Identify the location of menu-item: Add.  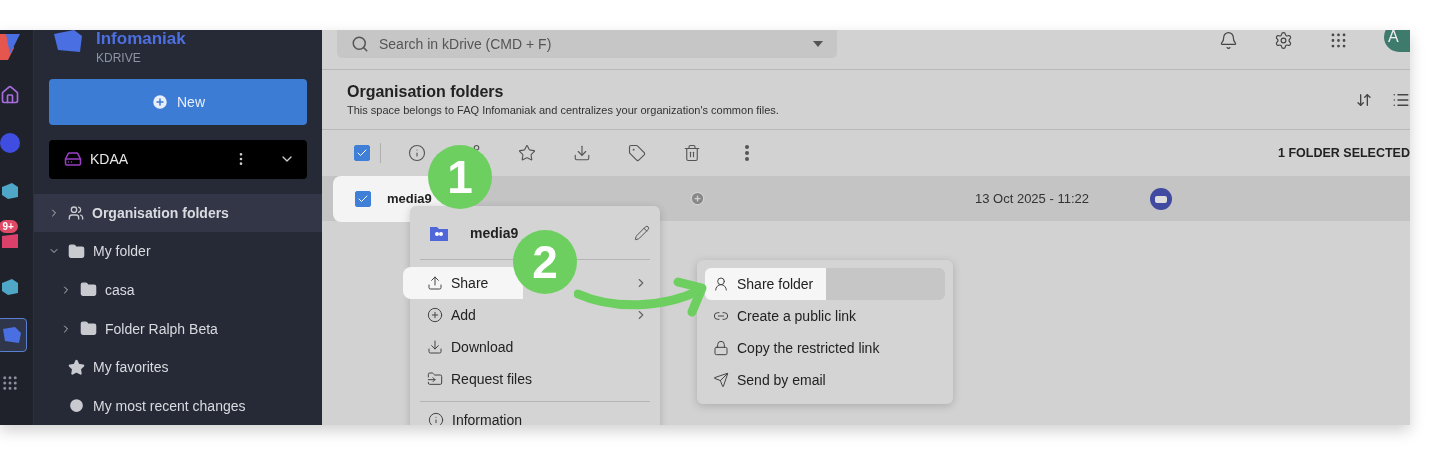
(531, 315).